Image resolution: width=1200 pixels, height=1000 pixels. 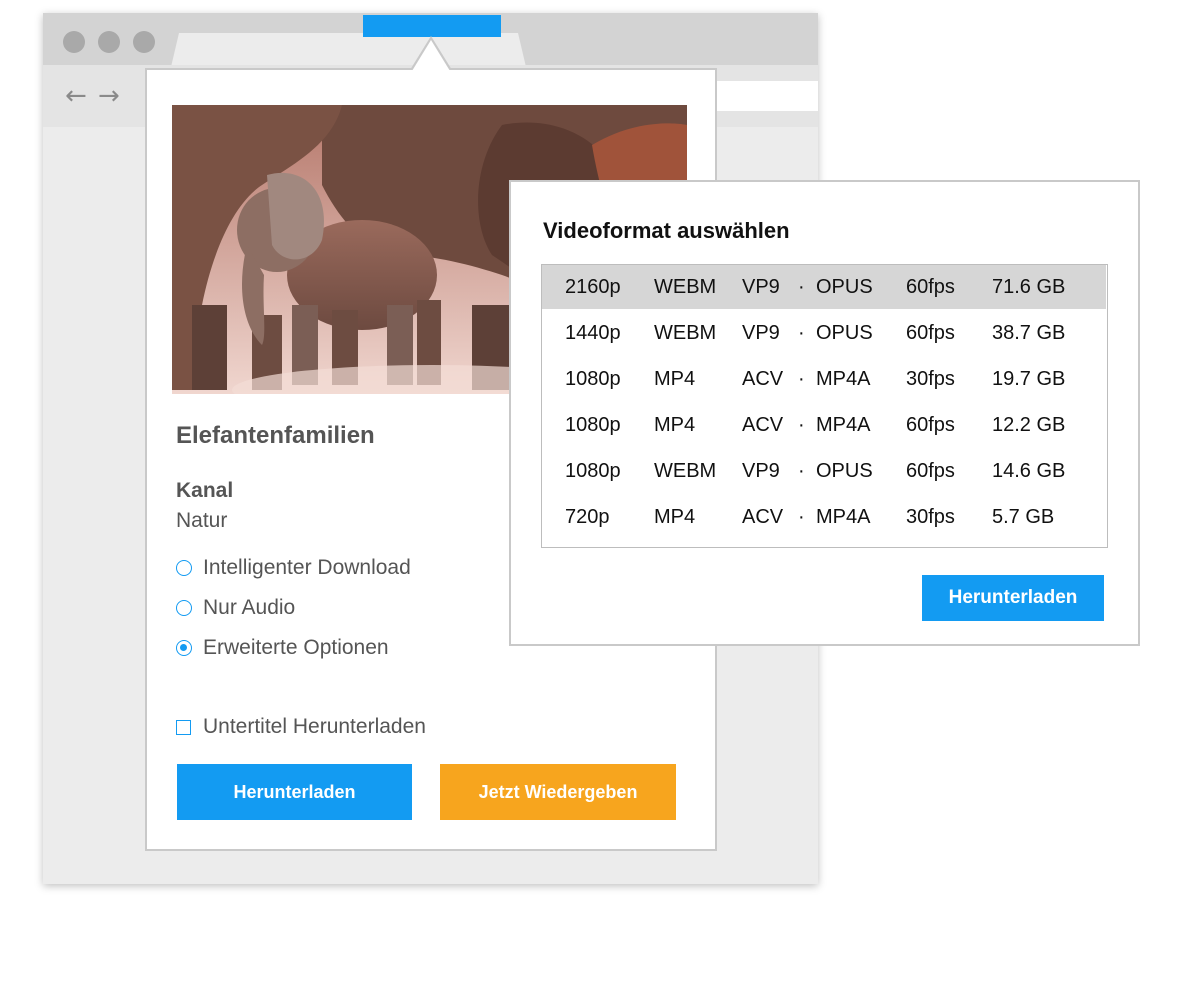 I want to click on format-row: 720p MP4 ACV · MP4A 30fps 5.7 GB, so click(x=824, y=517).